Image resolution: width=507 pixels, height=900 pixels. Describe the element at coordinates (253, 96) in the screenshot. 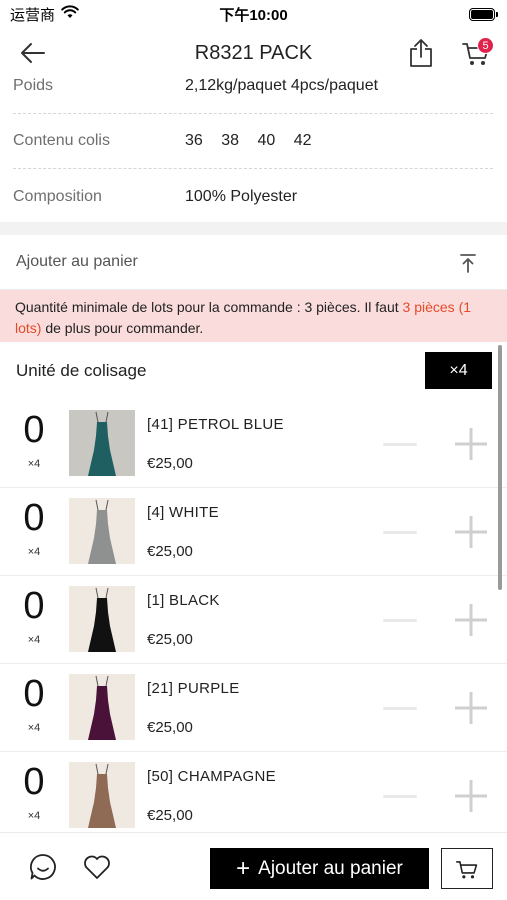

I see `spec-row-weight: Poids 2,12kg/paquet 4pcs/paquet` at that location.